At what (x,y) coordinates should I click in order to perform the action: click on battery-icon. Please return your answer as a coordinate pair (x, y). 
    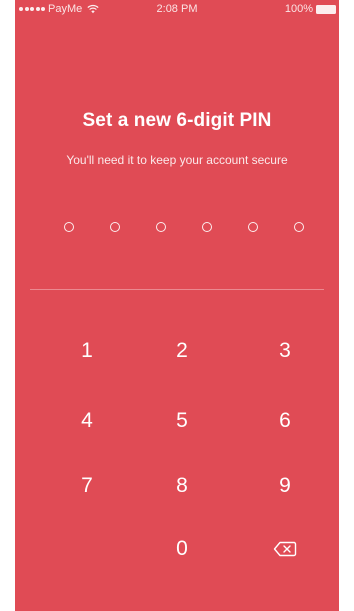
    Looking at the image, I should click on (326, 9).